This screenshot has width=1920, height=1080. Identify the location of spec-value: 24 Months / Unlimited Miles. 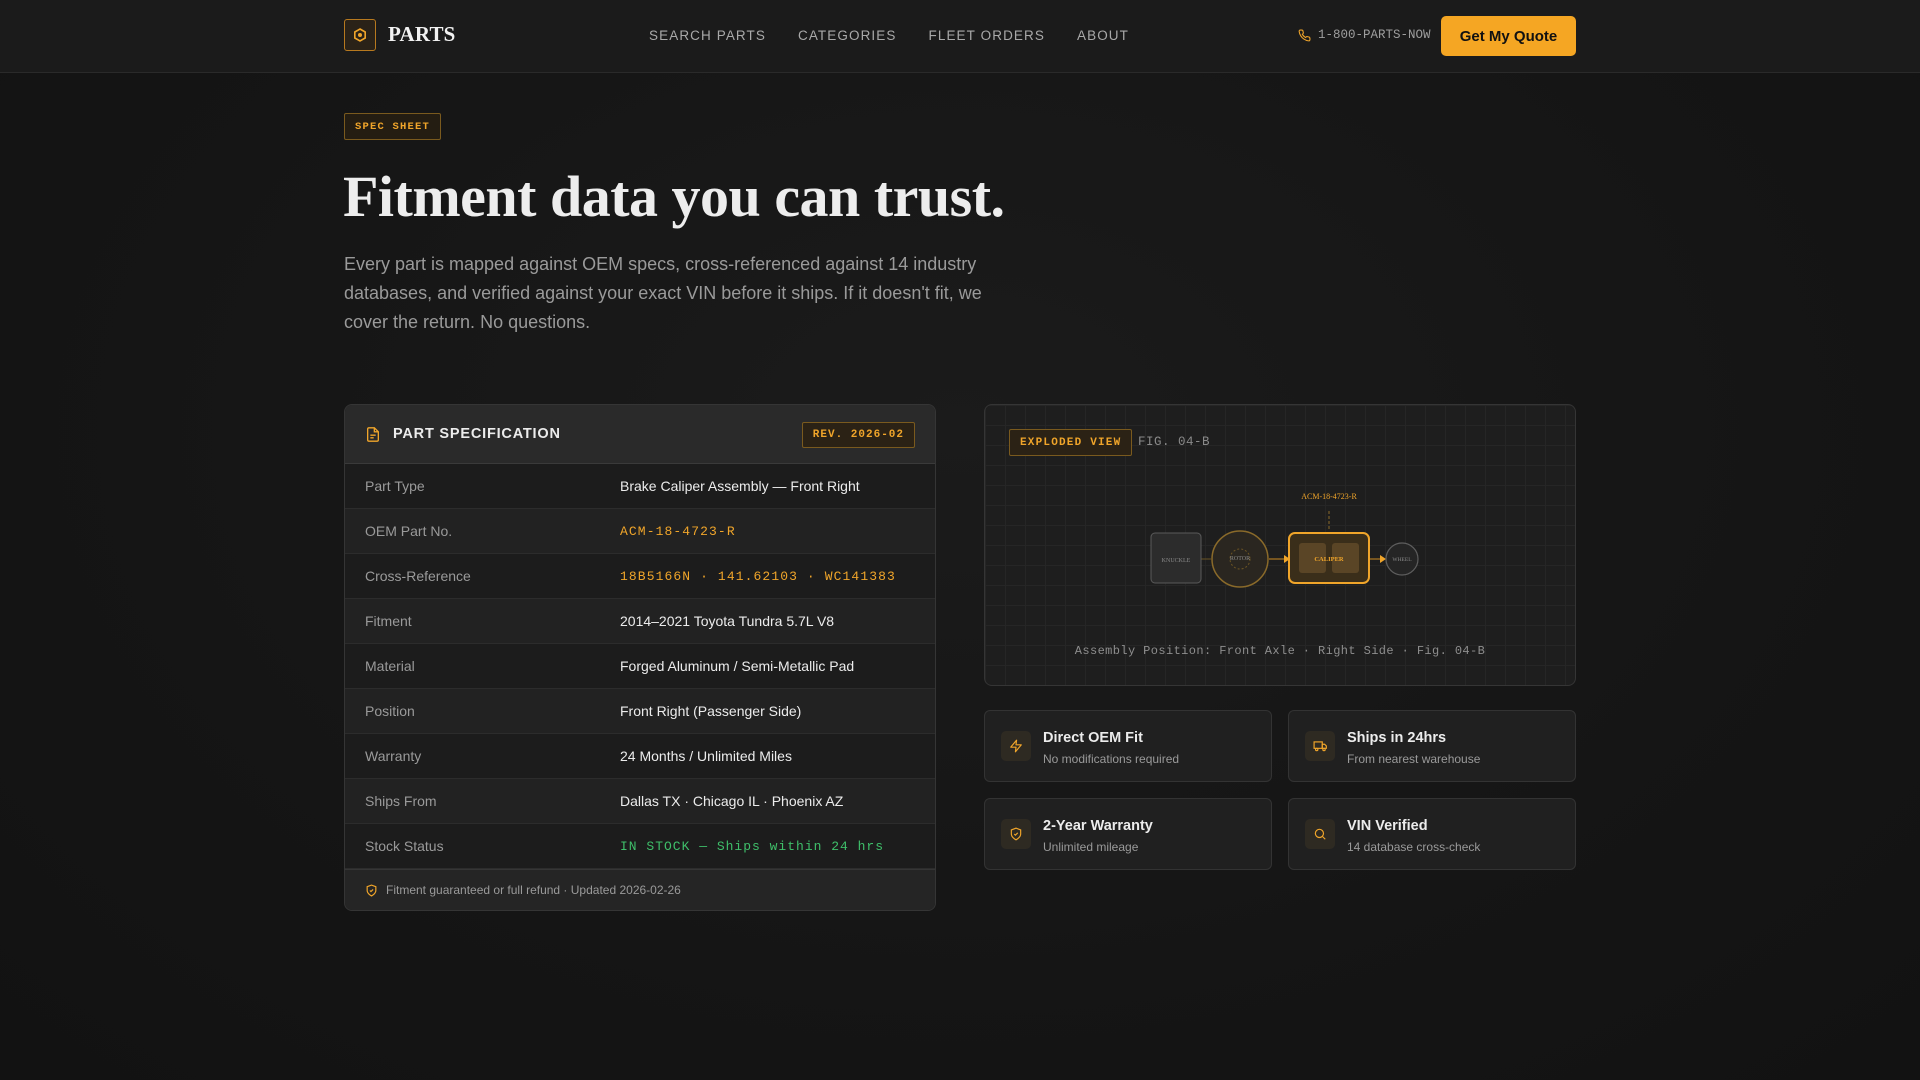
(706, 756).